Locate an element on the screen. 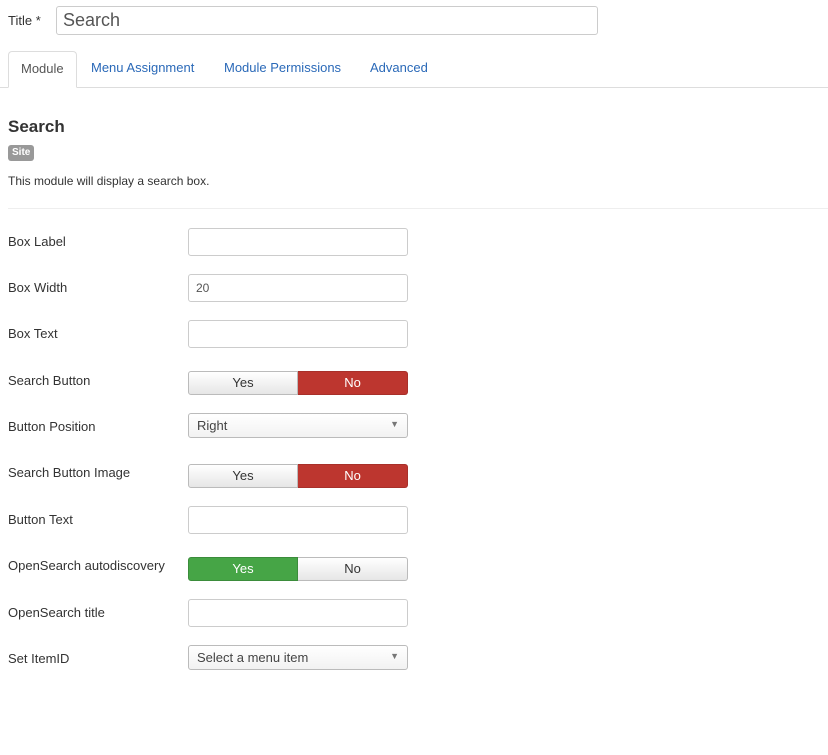  search-button-toggle: Yes No is located at coordinates (298, 383).